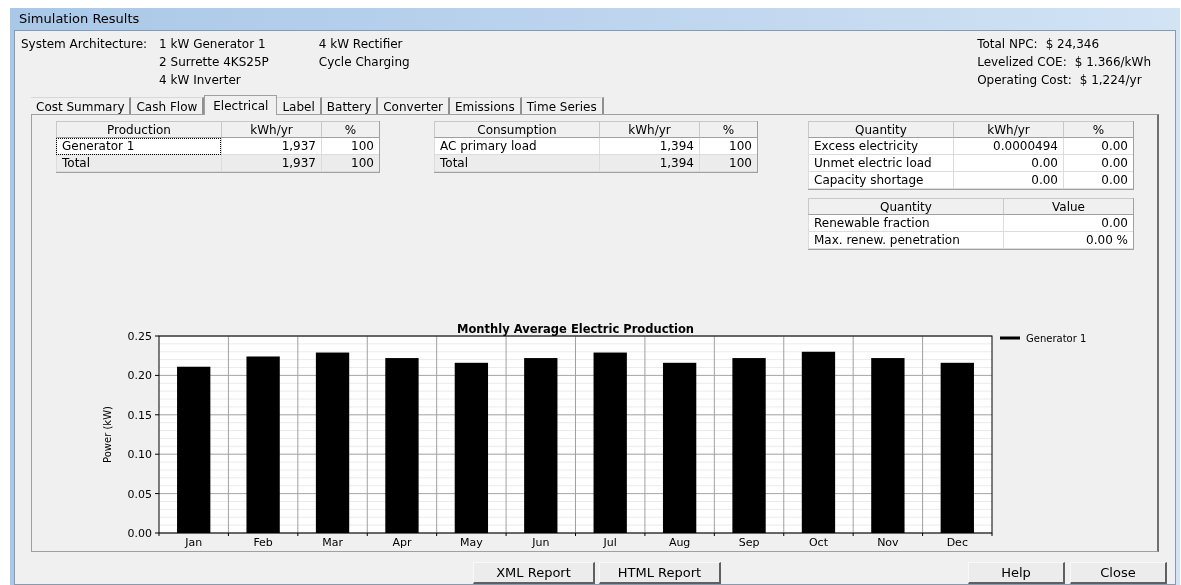  I want to click on legend-label: Generator 1, so click(1056, 338).